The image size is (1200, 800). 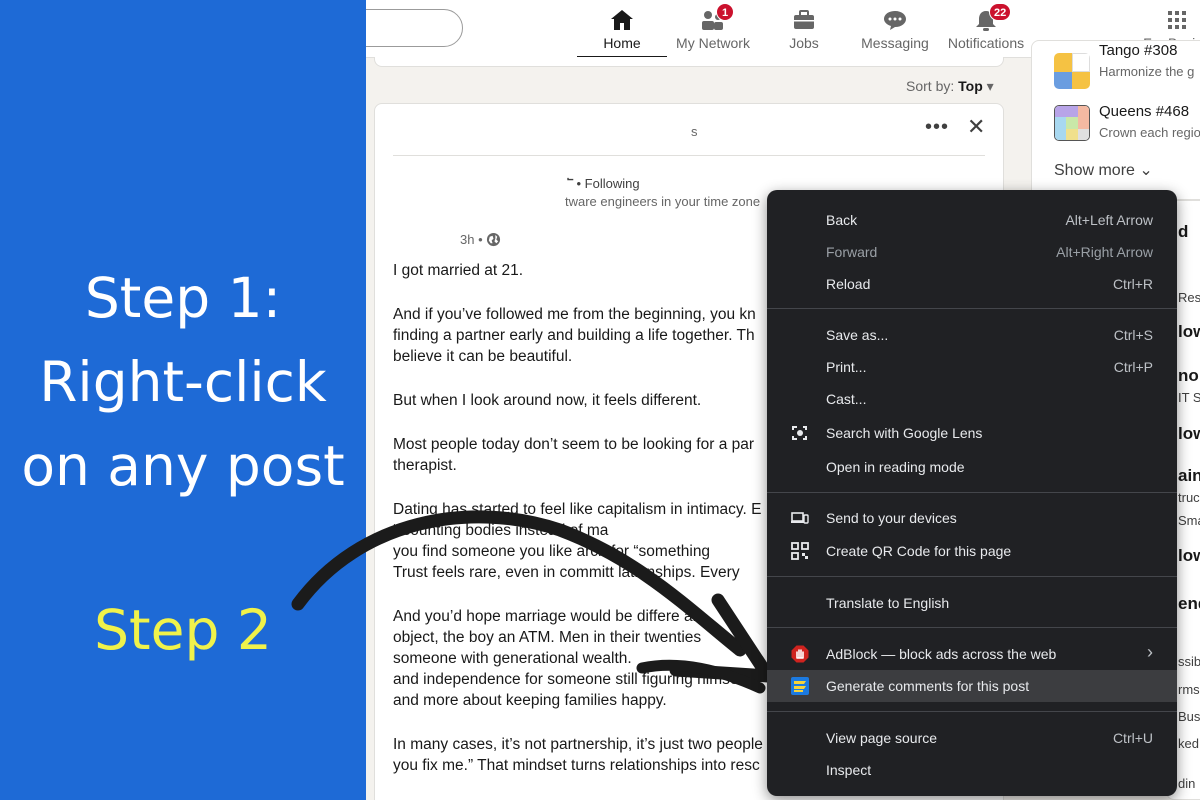 I want to click on menu-item-translate: Translate to English, so click(x=972, y=603).